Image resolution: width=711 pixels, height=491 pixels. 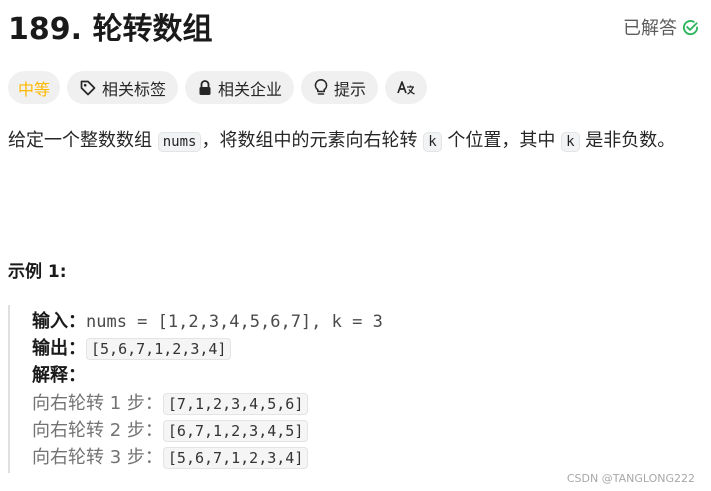 I want to click on related-tags-button: 相关标签, so click(x=123, y=87).